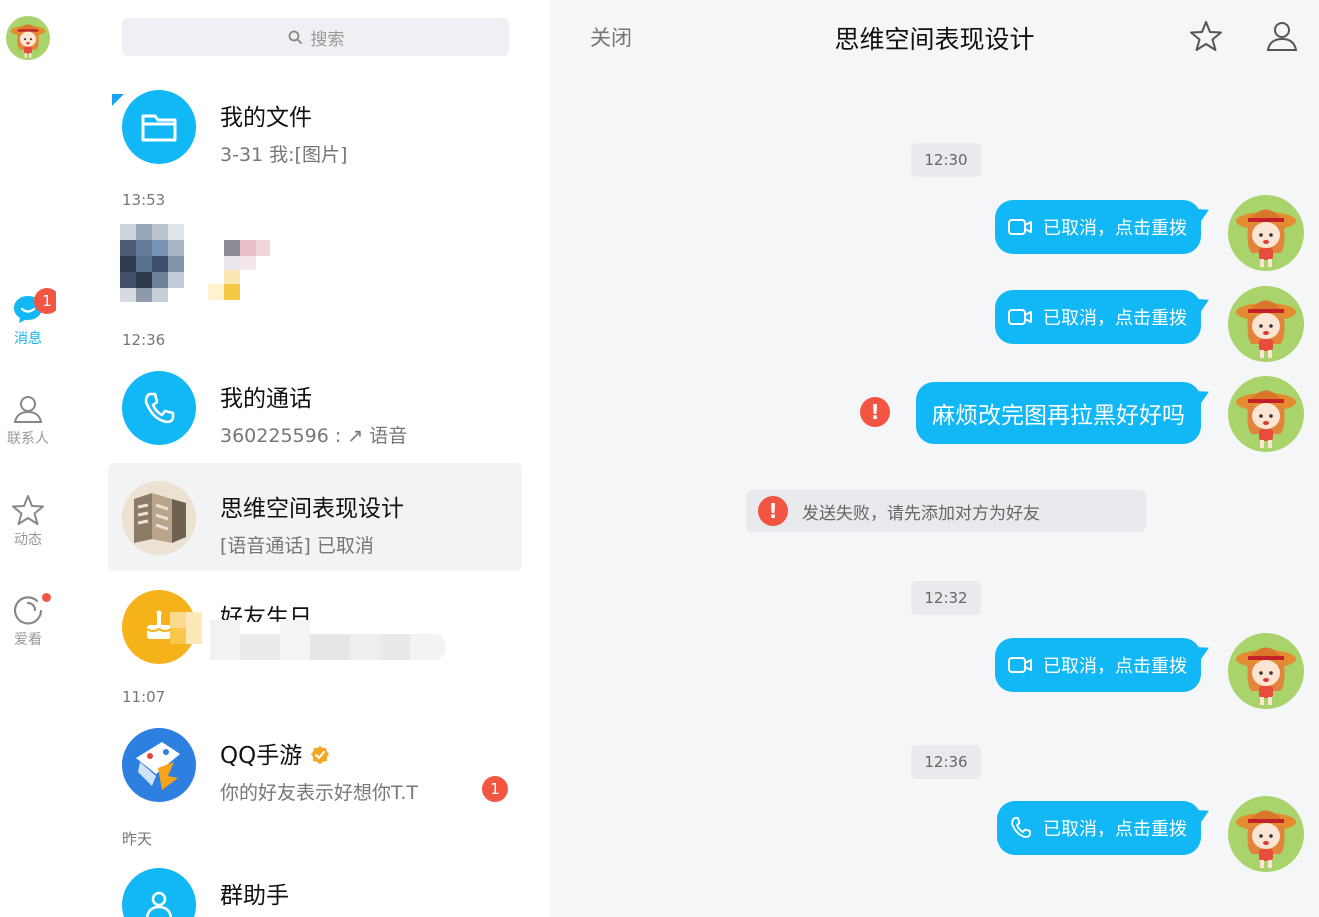 The height and width of the screenshot is (917, 1319). I want to click on time-label: 12:36, so click(144, 340).